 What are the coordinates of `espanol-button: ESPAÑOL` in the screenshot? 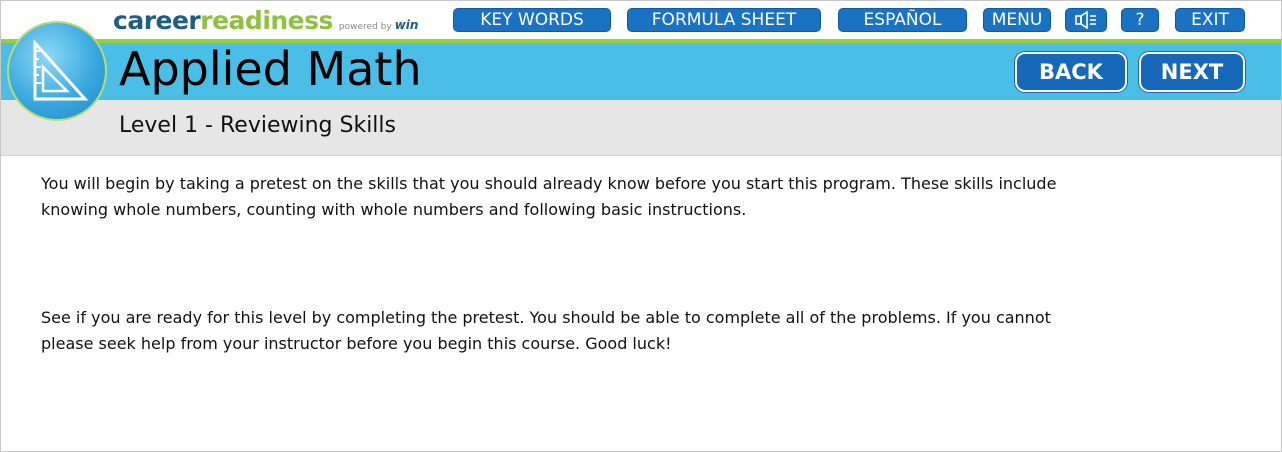 It's located at (902, 20).